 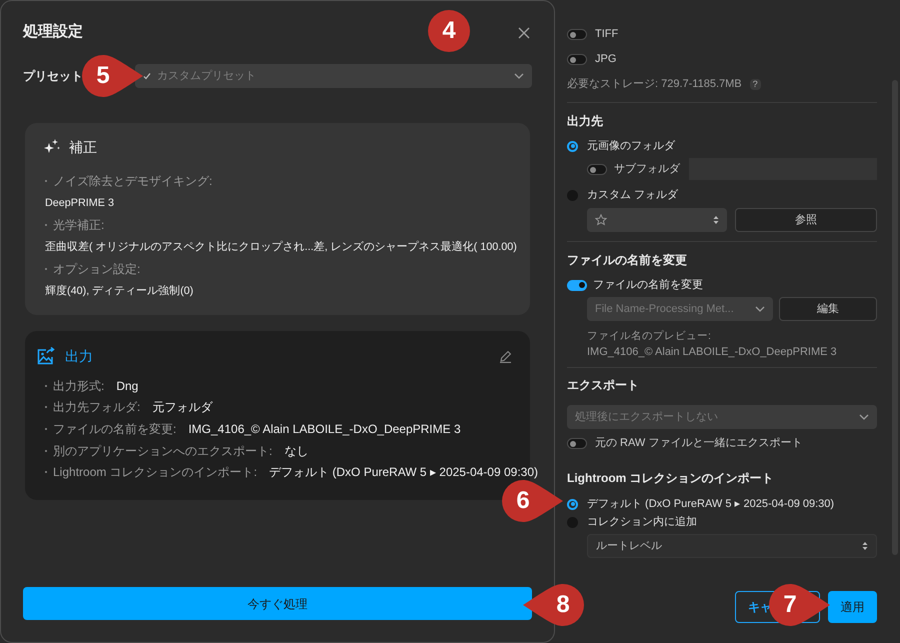 What do you see at coordinates (603, 385) in the screenshot?
I see `section-heading: エクスポート` at bounding box center [603, 385].